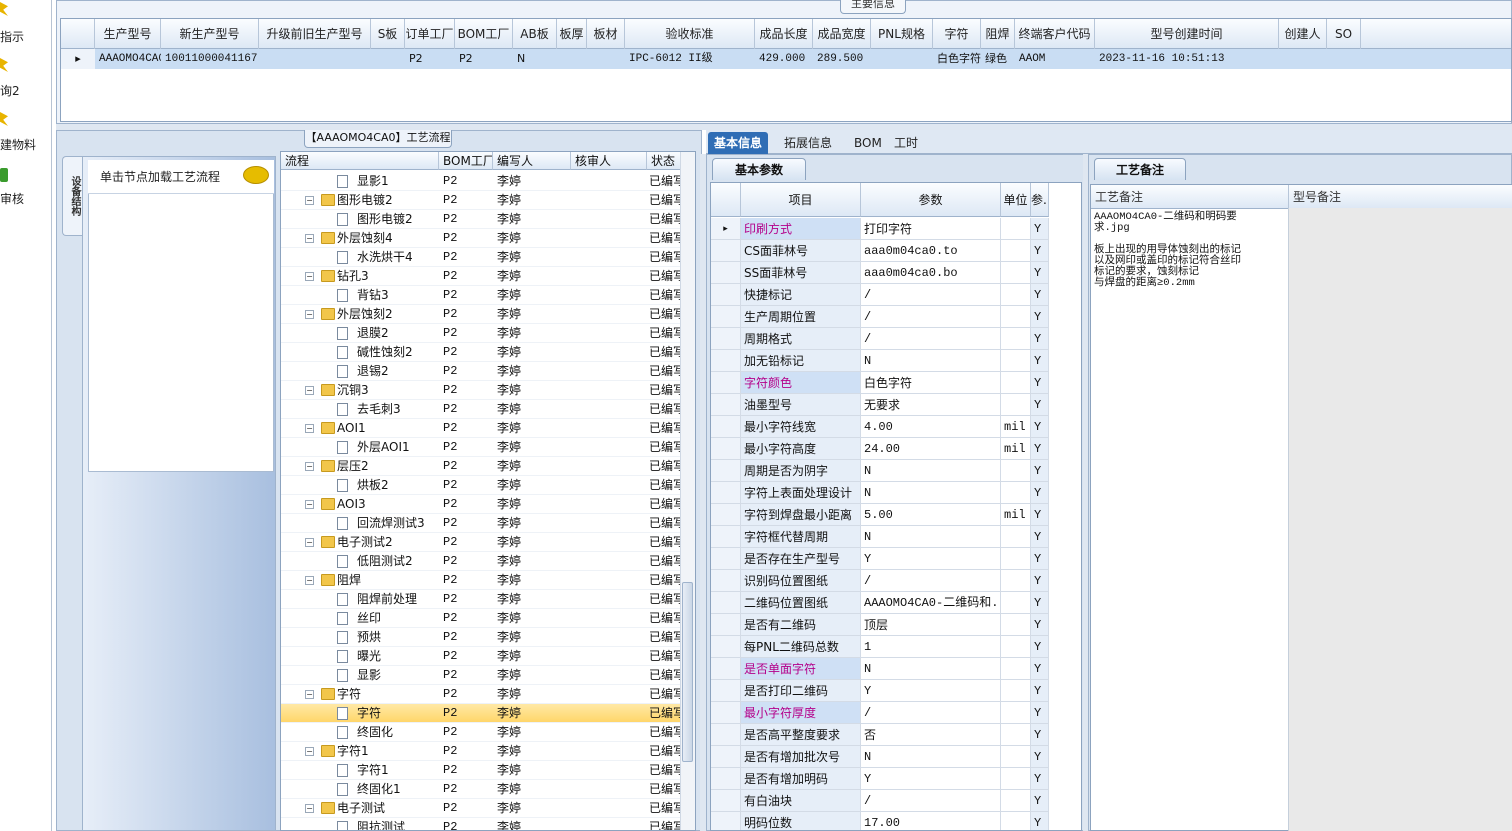 This screenshot has width=1512, height=831. Describe the element at coordinates (481, 352) in the screenshot. I see `tree-row: 碱性蚀刻2 P2 李婷 已编写` at that location.